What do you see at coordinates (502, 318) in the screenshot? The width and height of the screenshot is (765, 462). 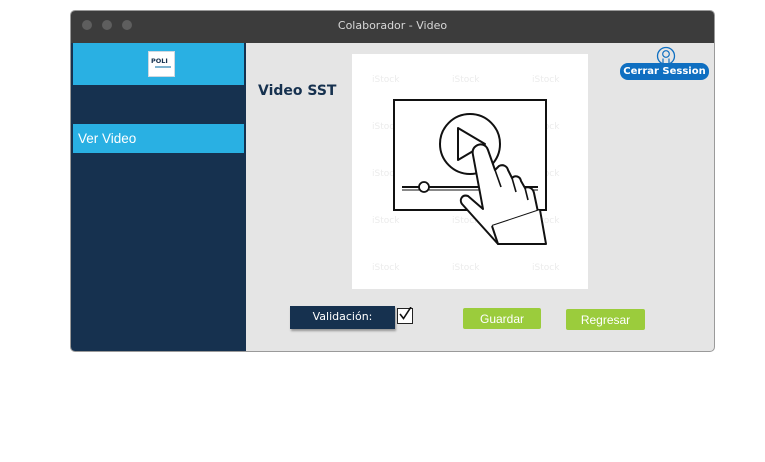 I see `save-button: Guardar` at bounding box center [502, 318].